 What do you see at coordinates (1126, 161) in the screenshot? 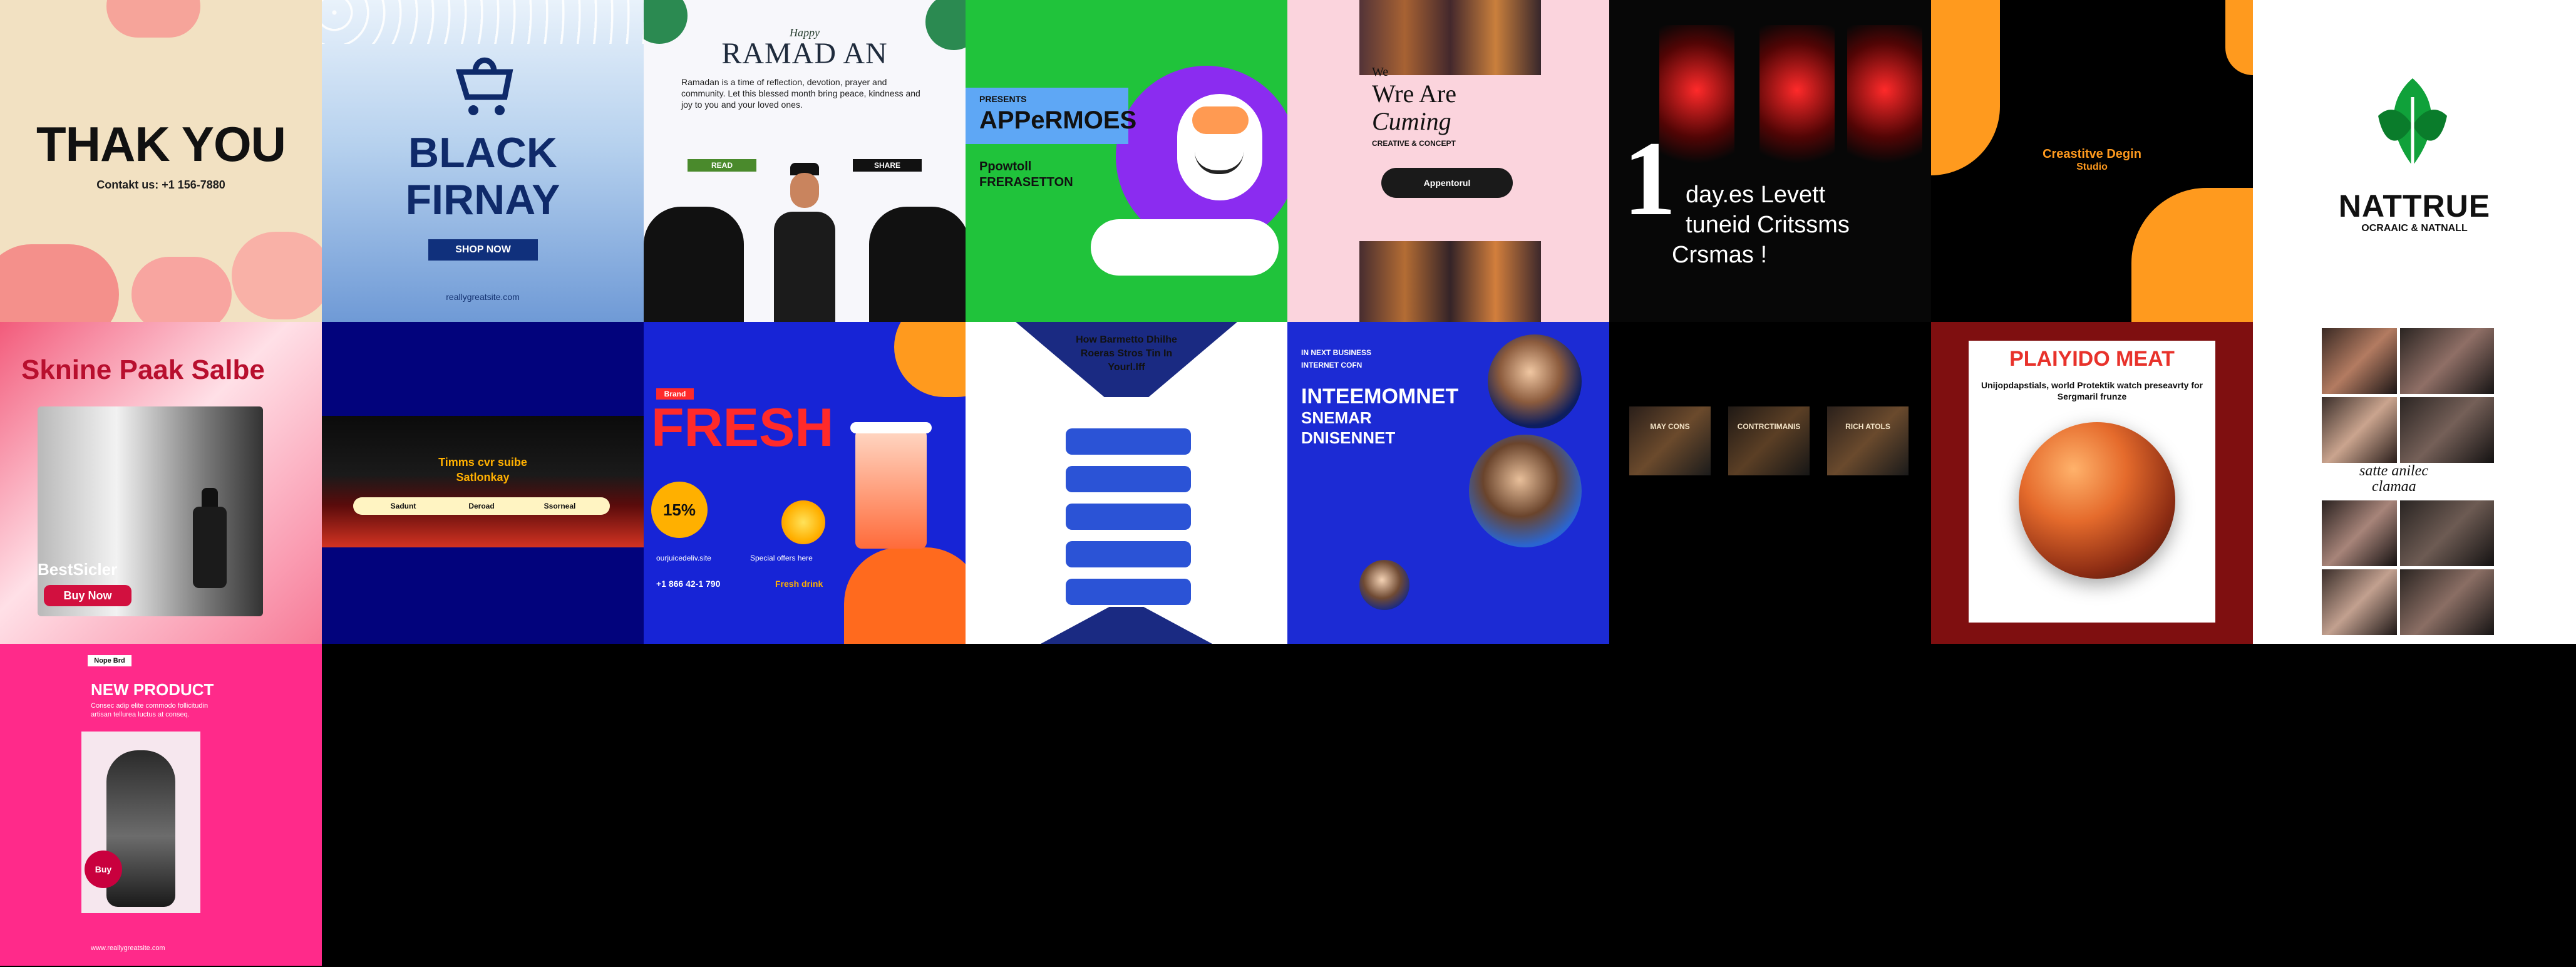
I see `tile-app-promo: PRESENTS APPeRMOES Ppowtoll FRERASETTON` at bounding box center [1126, 161].